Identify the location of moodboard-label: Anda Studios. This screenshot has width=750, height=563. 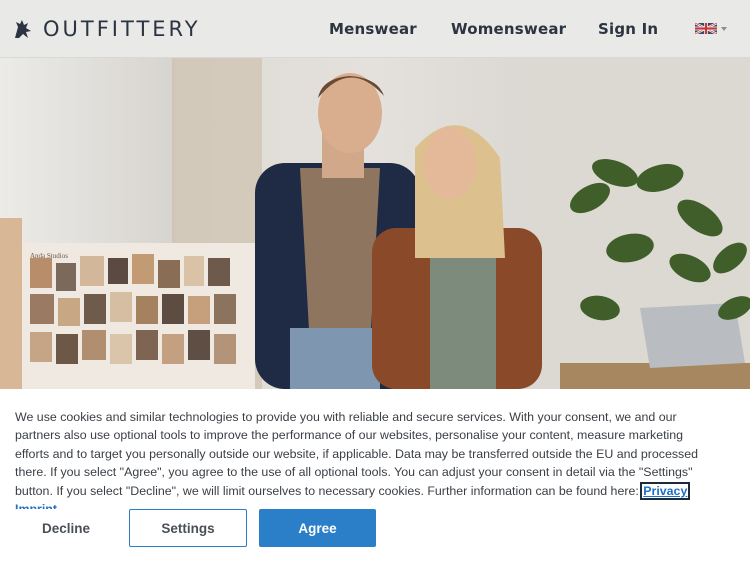
(49, 256).